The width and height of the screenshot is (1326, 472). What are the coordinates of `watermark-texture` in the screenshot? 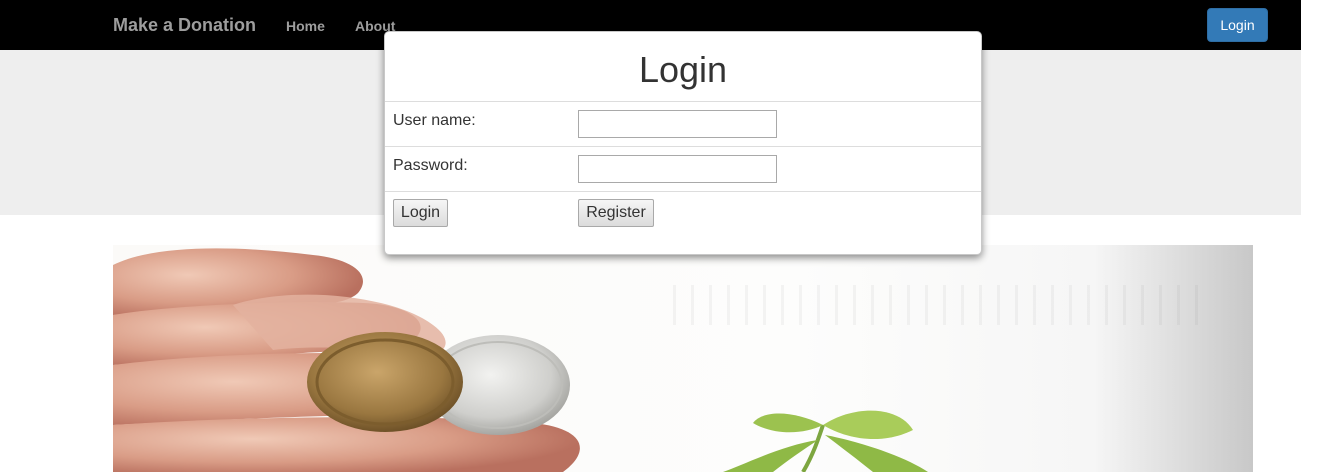 It's located at (943, 305).